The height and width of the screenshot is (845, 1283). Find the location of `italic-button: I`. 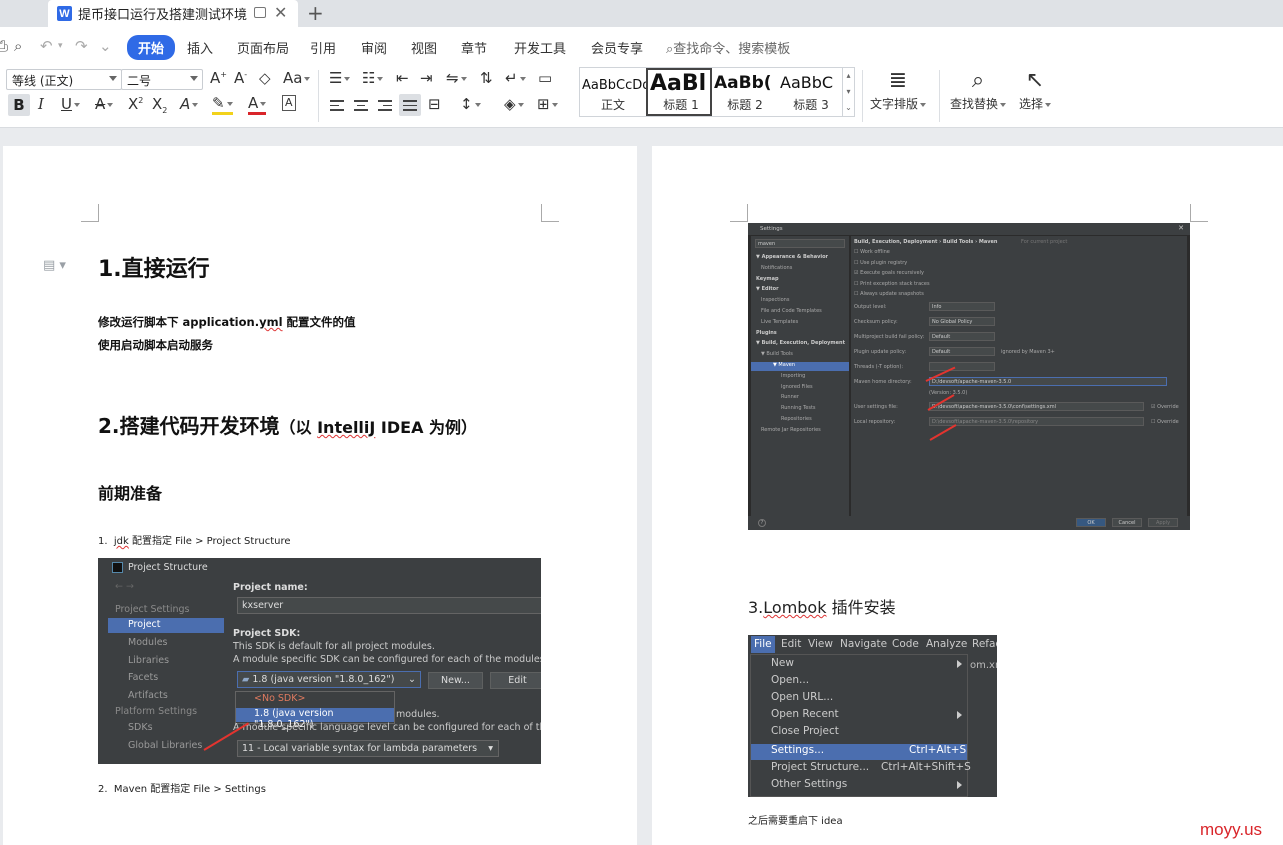

italic-button: I is located at coordinates (41, 104).